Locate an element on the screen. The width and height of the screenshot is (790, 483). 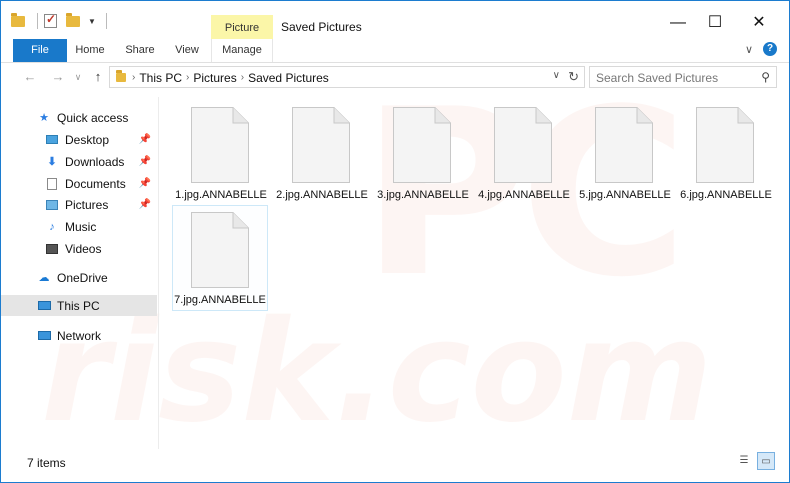
nav-network: Network is located at coordinates (79, 335).